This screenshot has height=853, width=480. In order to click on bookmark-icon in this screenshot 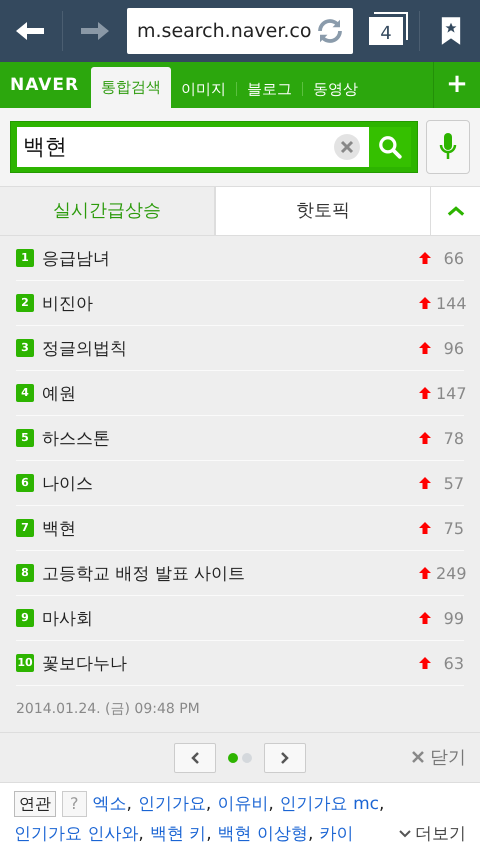, I will do `click(451, 31)`.